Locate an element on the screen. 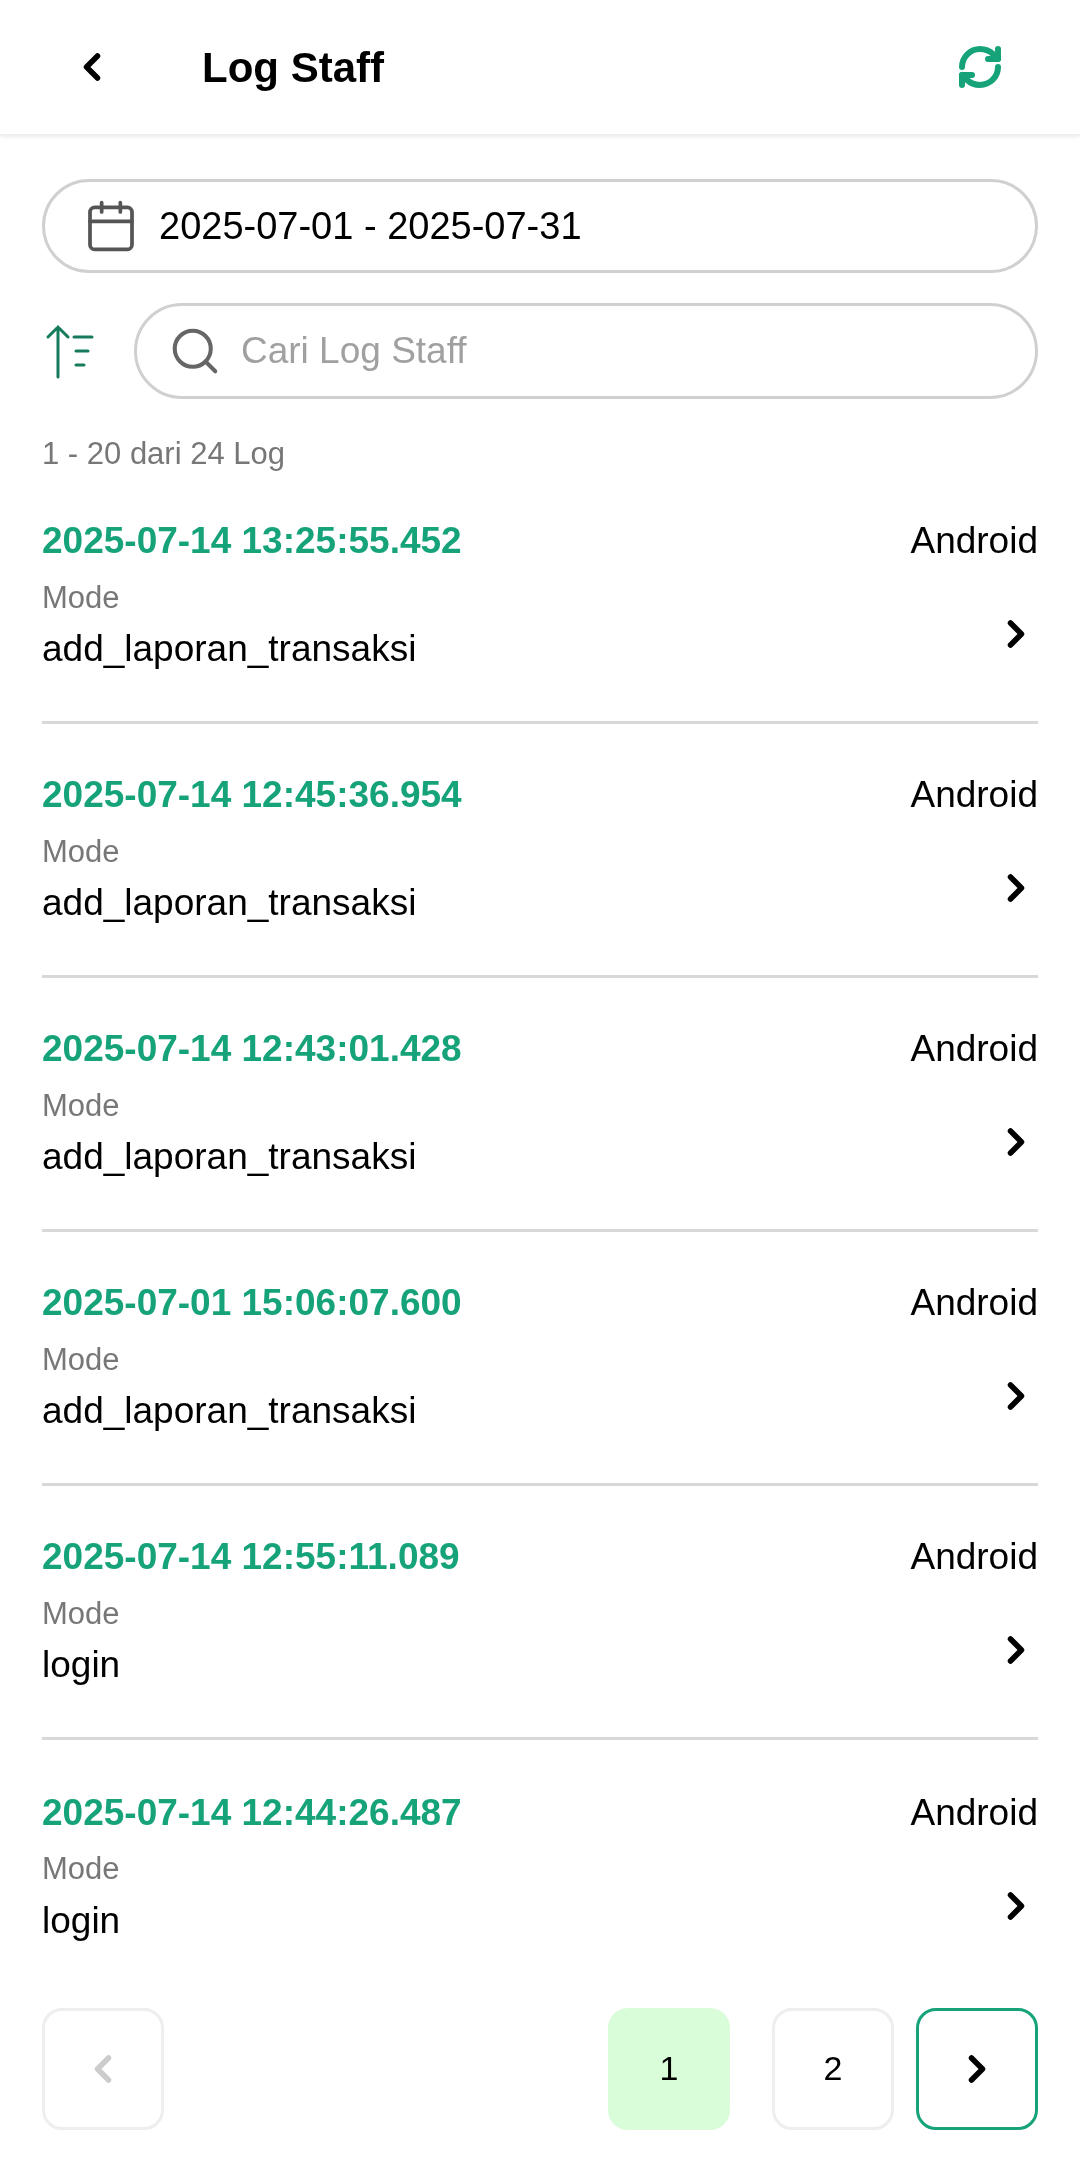  log-item: 2025-07-14 12:45:36.954 Android Mode add_laporan_transaksi is located at coordinates (540, 850).